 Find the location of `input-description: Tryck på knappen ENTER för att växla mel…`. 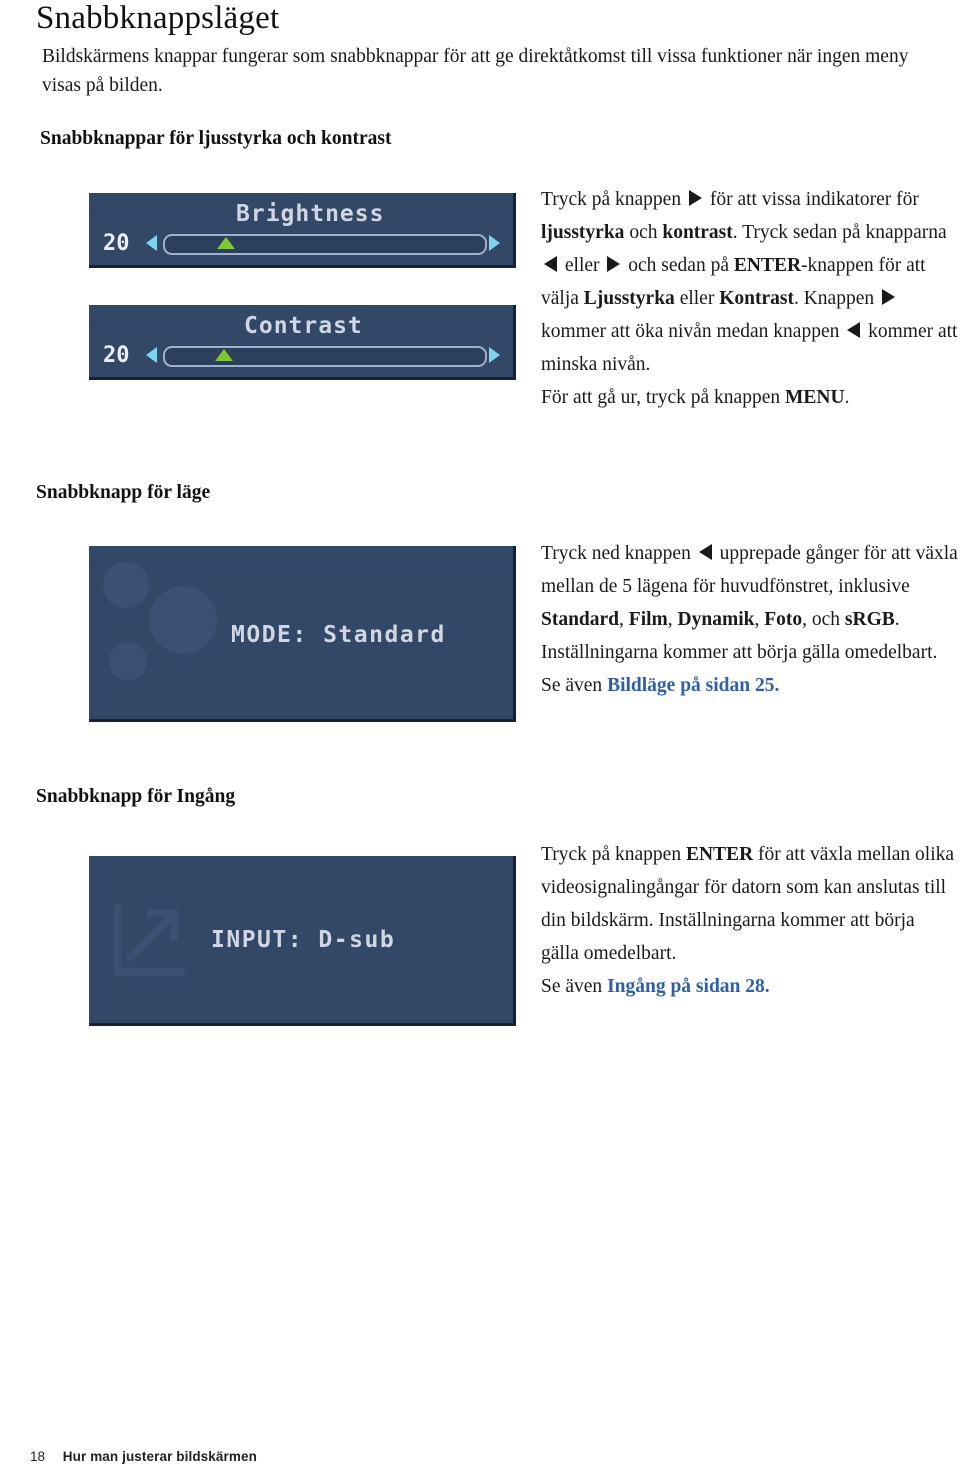

input-description: Tryck på knappen ENTER för att växla mel… is located at coordinates (748, 920).